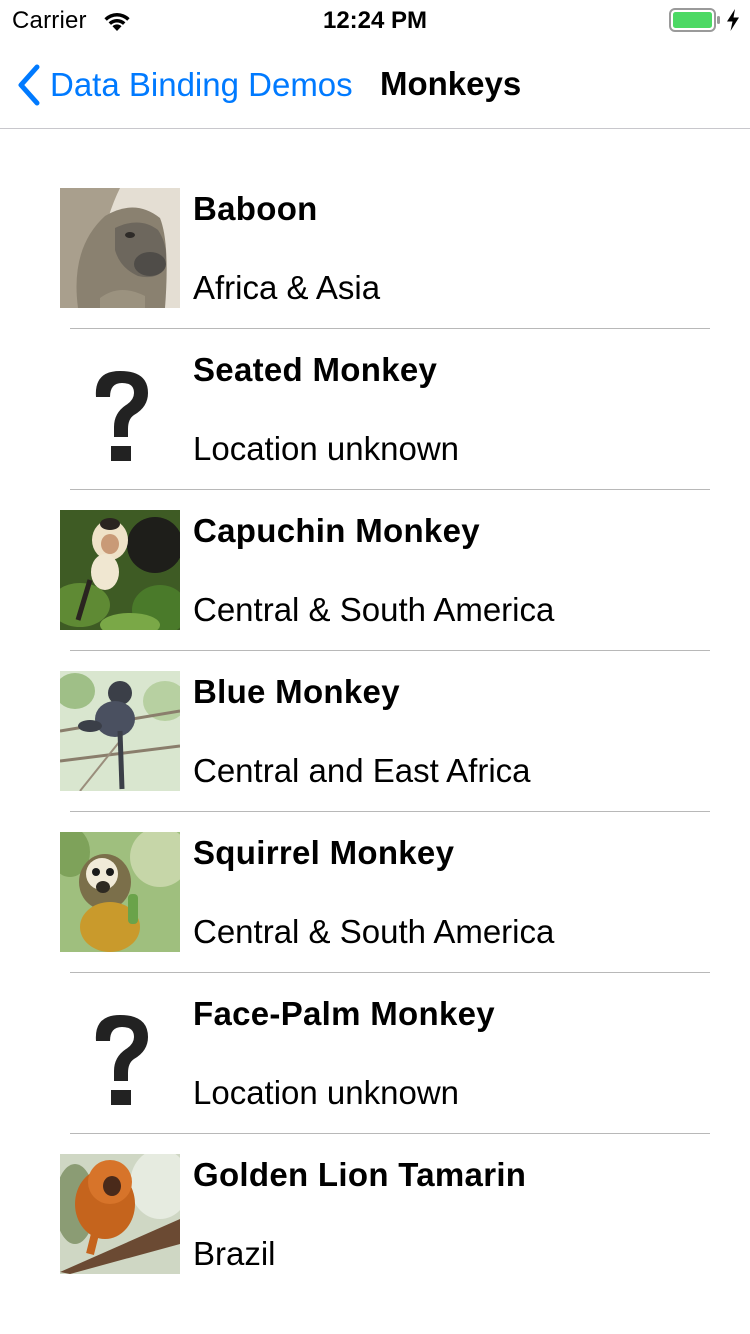 Image resolution: width=750 pixels, height=1334 pixels. What do you see at coordinates (296, 691) in the screenshot?
I see `monkey-name: Blue Monkey` at bounding box center [296, 691].